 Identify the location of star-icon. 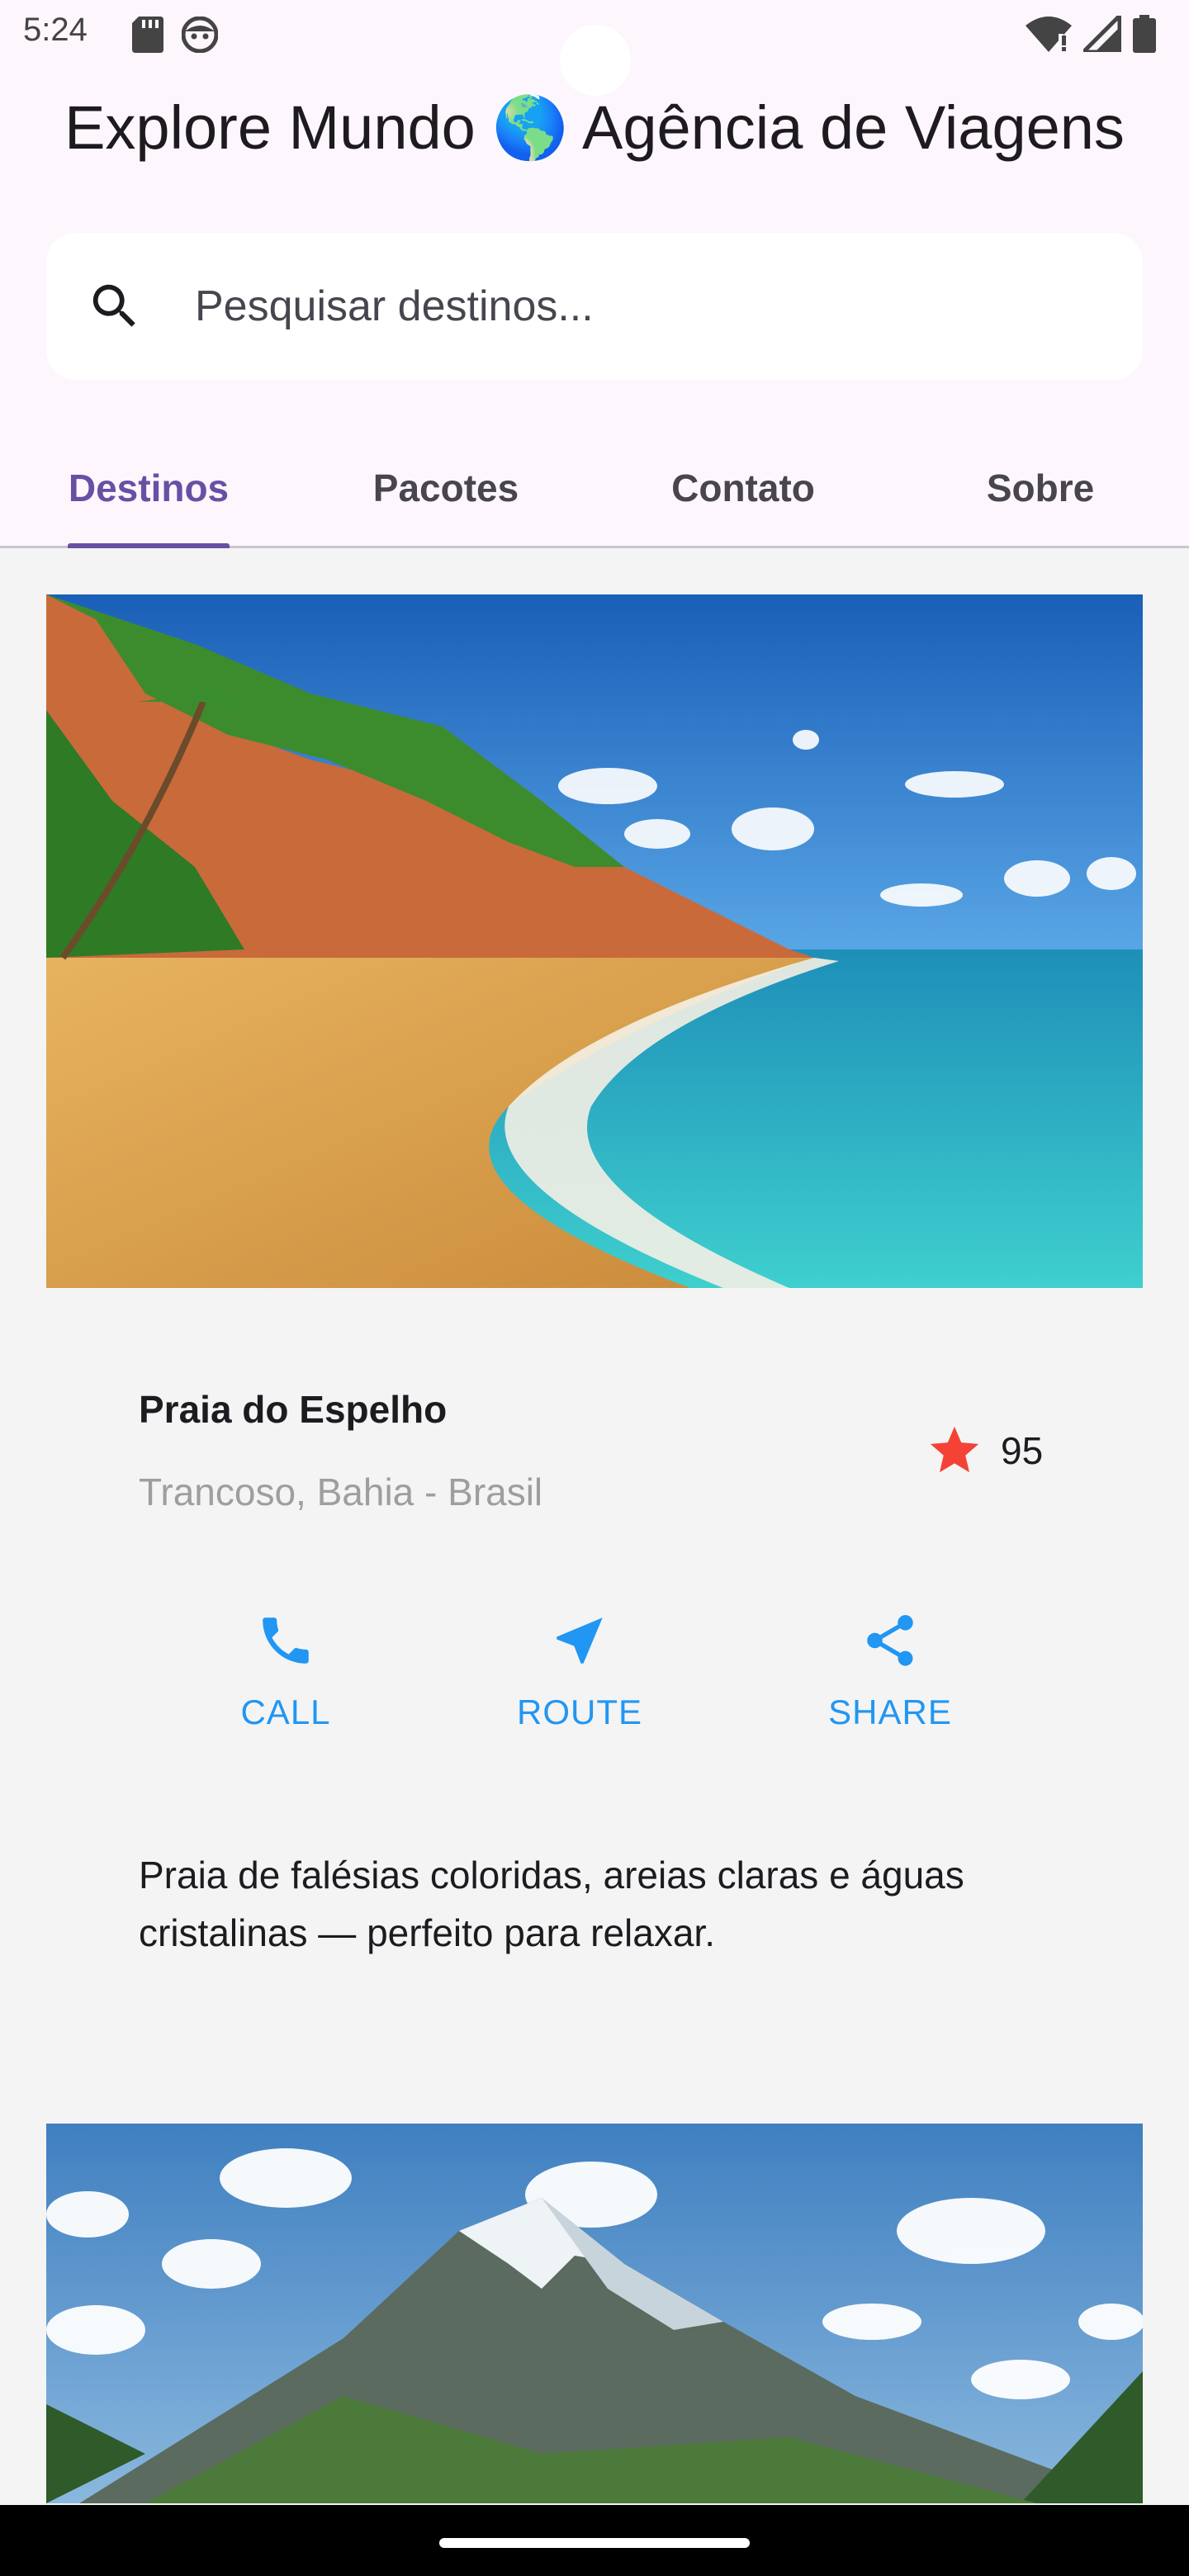
(954, 1449).